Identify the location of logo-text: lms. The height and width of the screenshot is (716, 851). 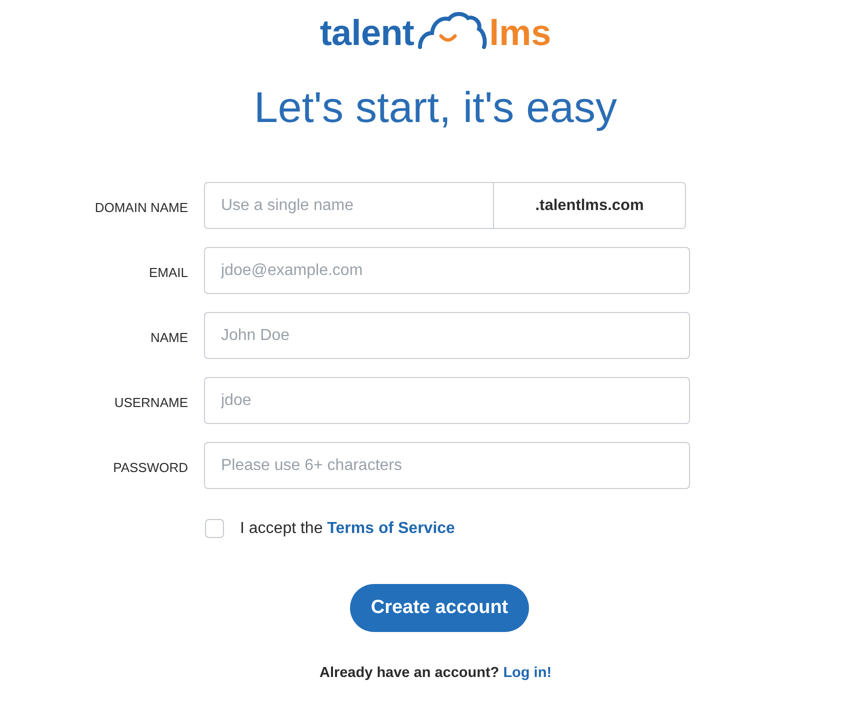
(520, 33).